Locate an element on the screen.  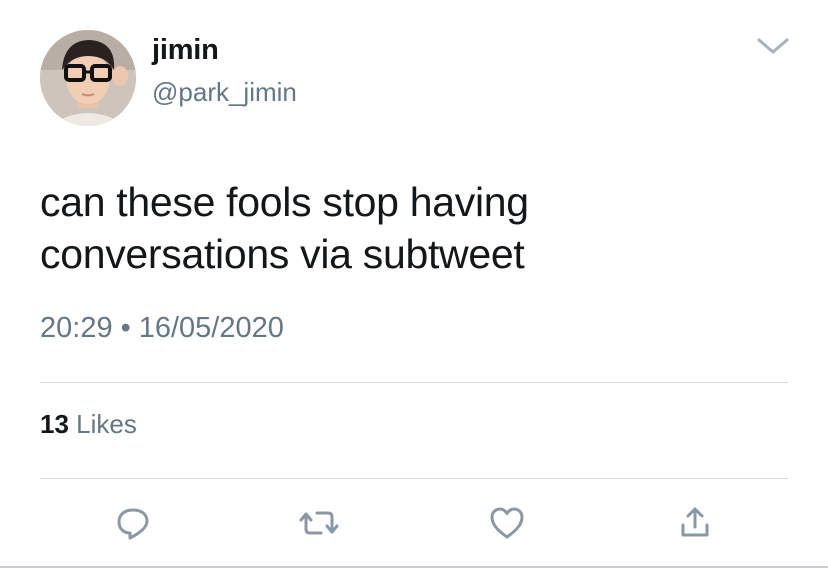
reply-button is located at coordinates (133, 523).